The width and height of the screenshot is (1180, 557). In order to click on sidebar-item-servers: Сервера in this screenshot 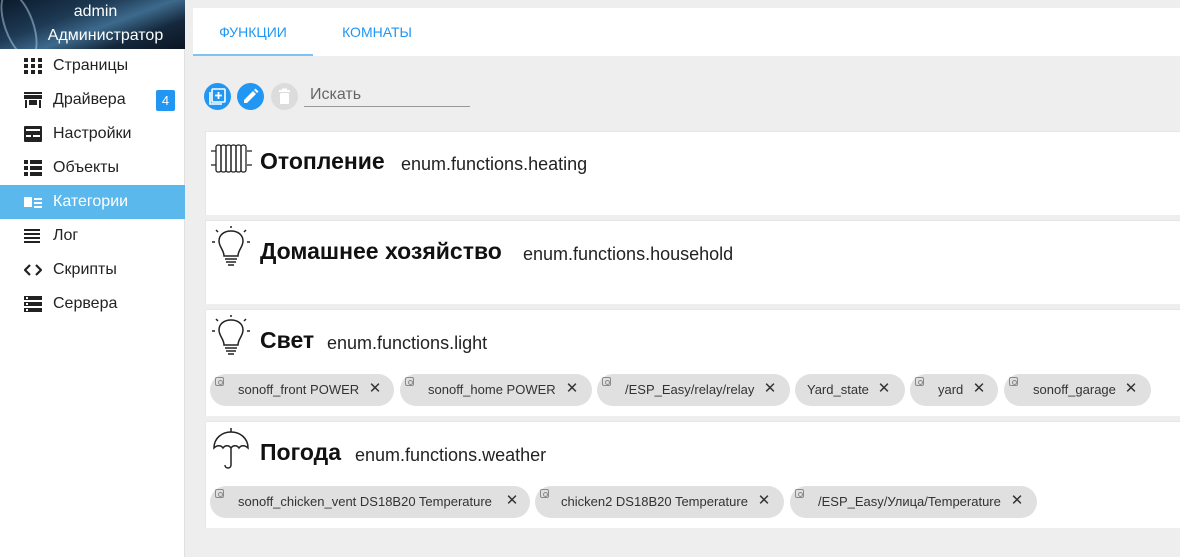, I will do `click(92, 304)`.